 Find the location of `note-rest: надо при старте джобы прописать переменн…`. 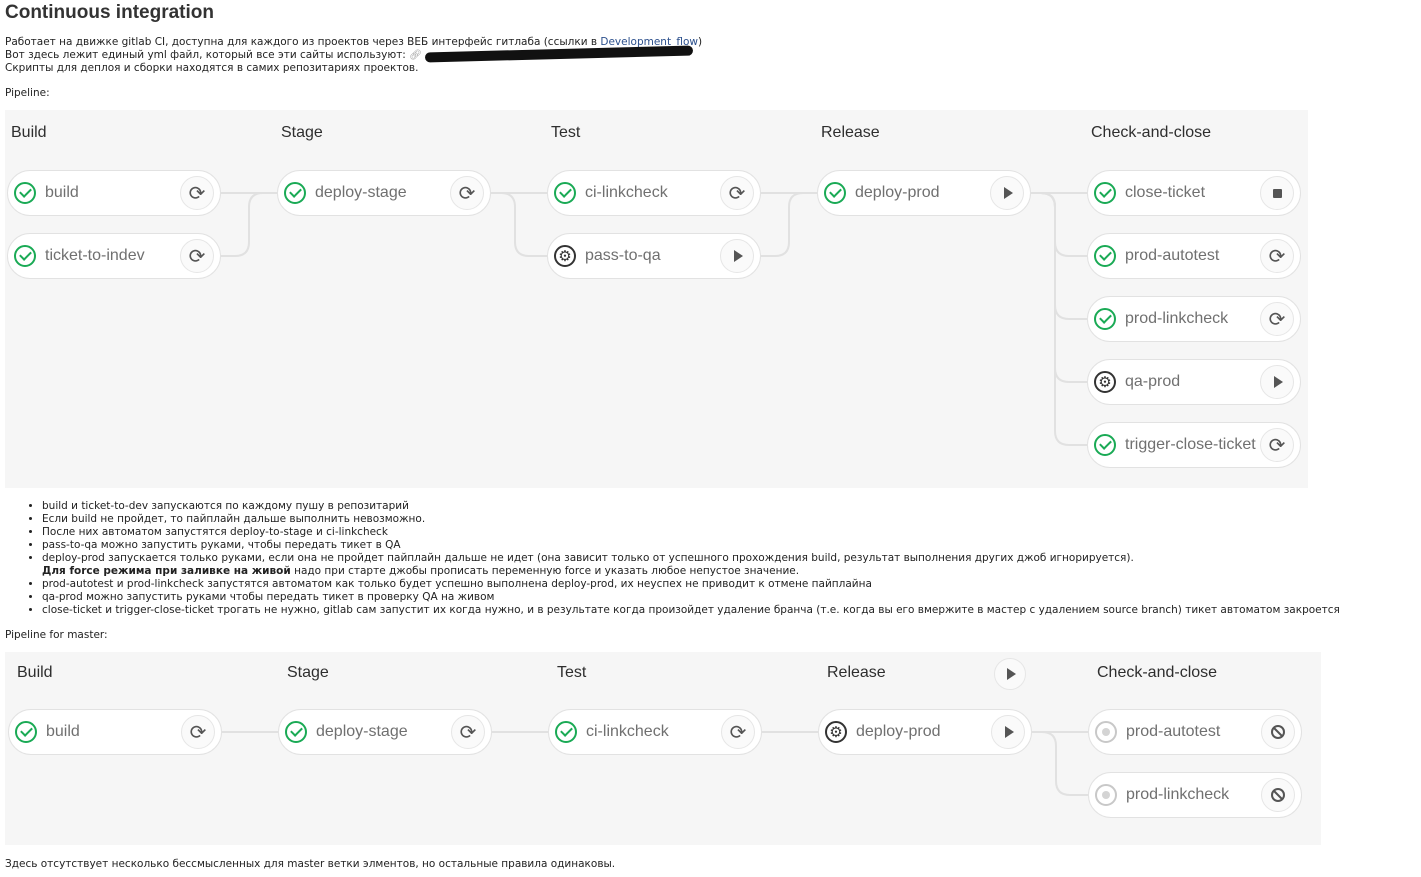

note-rest: надо при старте джобы прописать переменн… is located at coordinates (545, 571).